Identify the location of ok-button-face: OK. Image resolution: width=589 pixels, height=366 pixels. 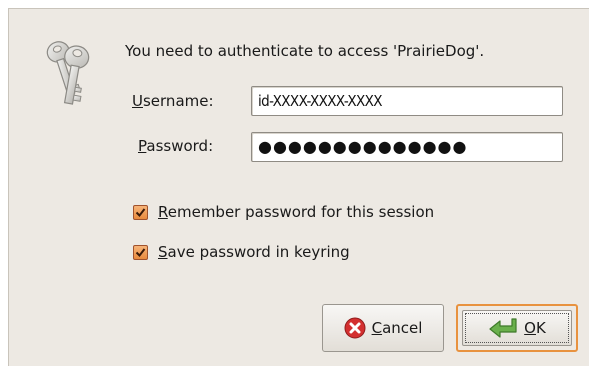
(517, 328).